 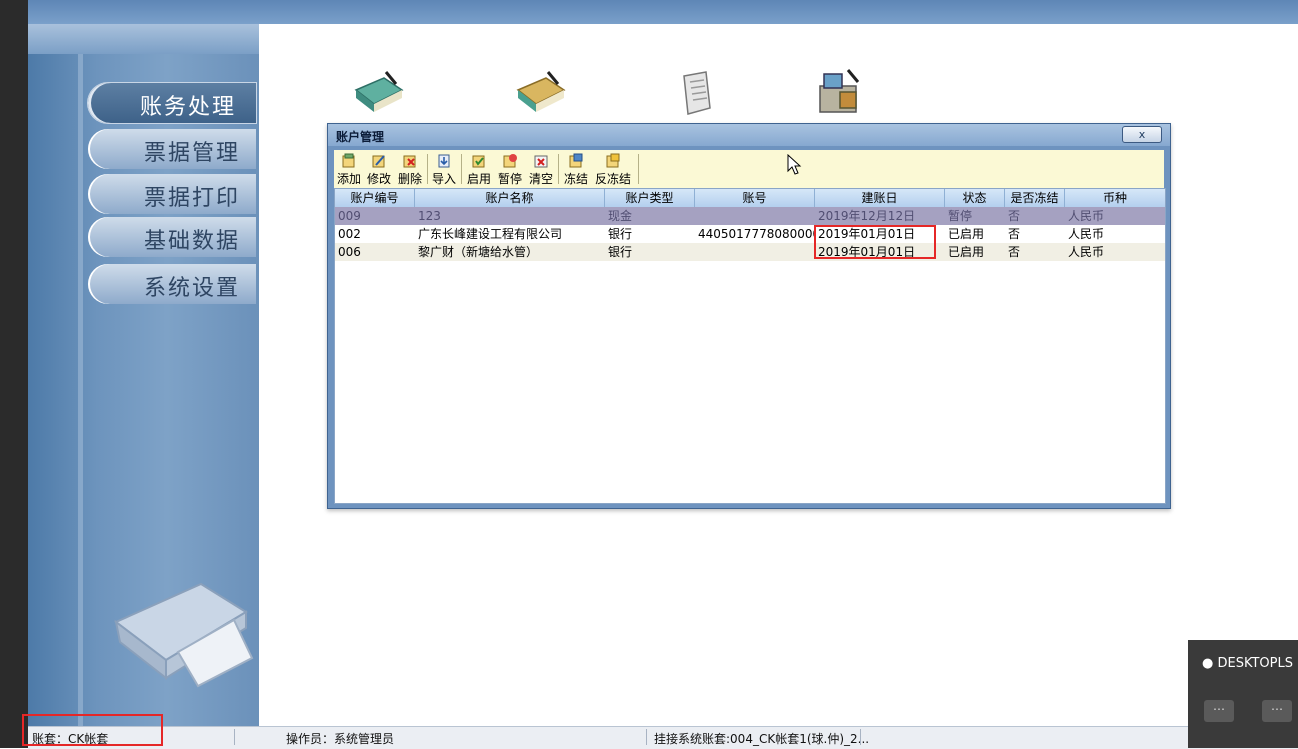 What do you see at coordinates (749, 169) in the screenshot?
I see `toolbar: 添加 修改 删除 导入 启用 暂停 清空 冻结 反冻结` at bounding box center [749, 169].